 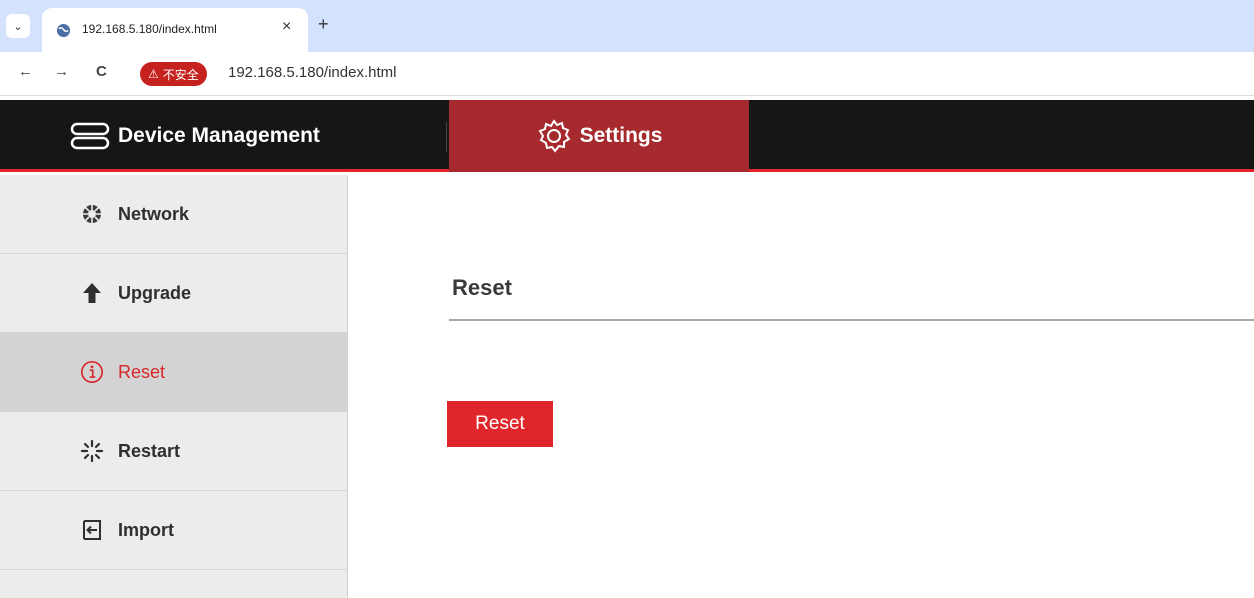 What do you see at coordinates (219, 135) in the screenshot?
I see `nav-device-label: Device Management` at bounding box center [219, 135].